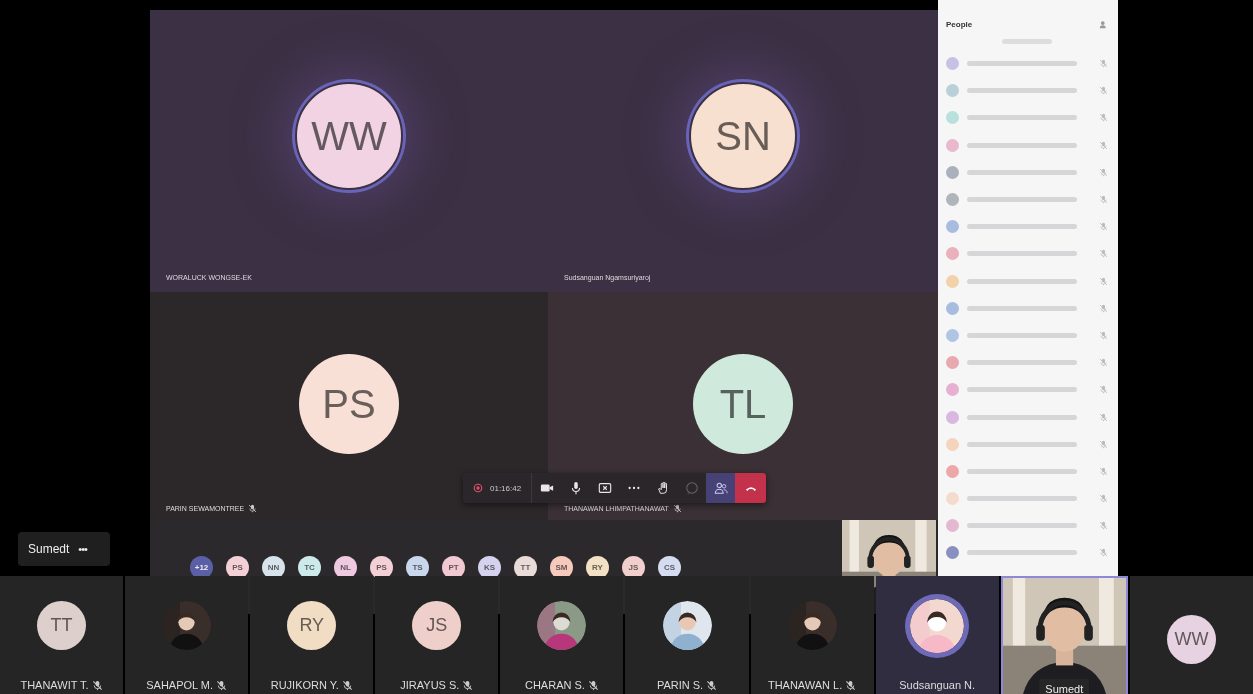 Image resolution: width=1253 pixels, height=694 pixels. Describe the element at coordinates (82, 549) in the screenshot. I see `more-button: •••` at that location.